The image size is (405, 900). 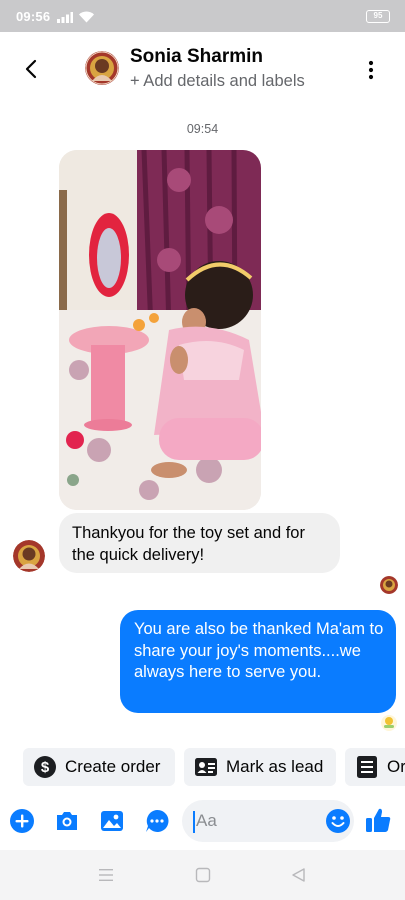 I want to click on add-details-link: + Add details and labels, so click(x=217, y=81).